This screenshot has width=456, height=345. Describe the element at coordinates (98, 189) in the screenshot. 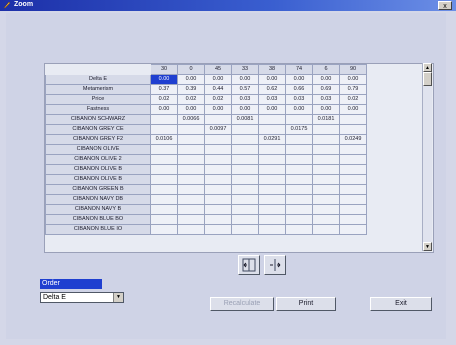

I see `row-header: CIBANON GREEN B` at that location.